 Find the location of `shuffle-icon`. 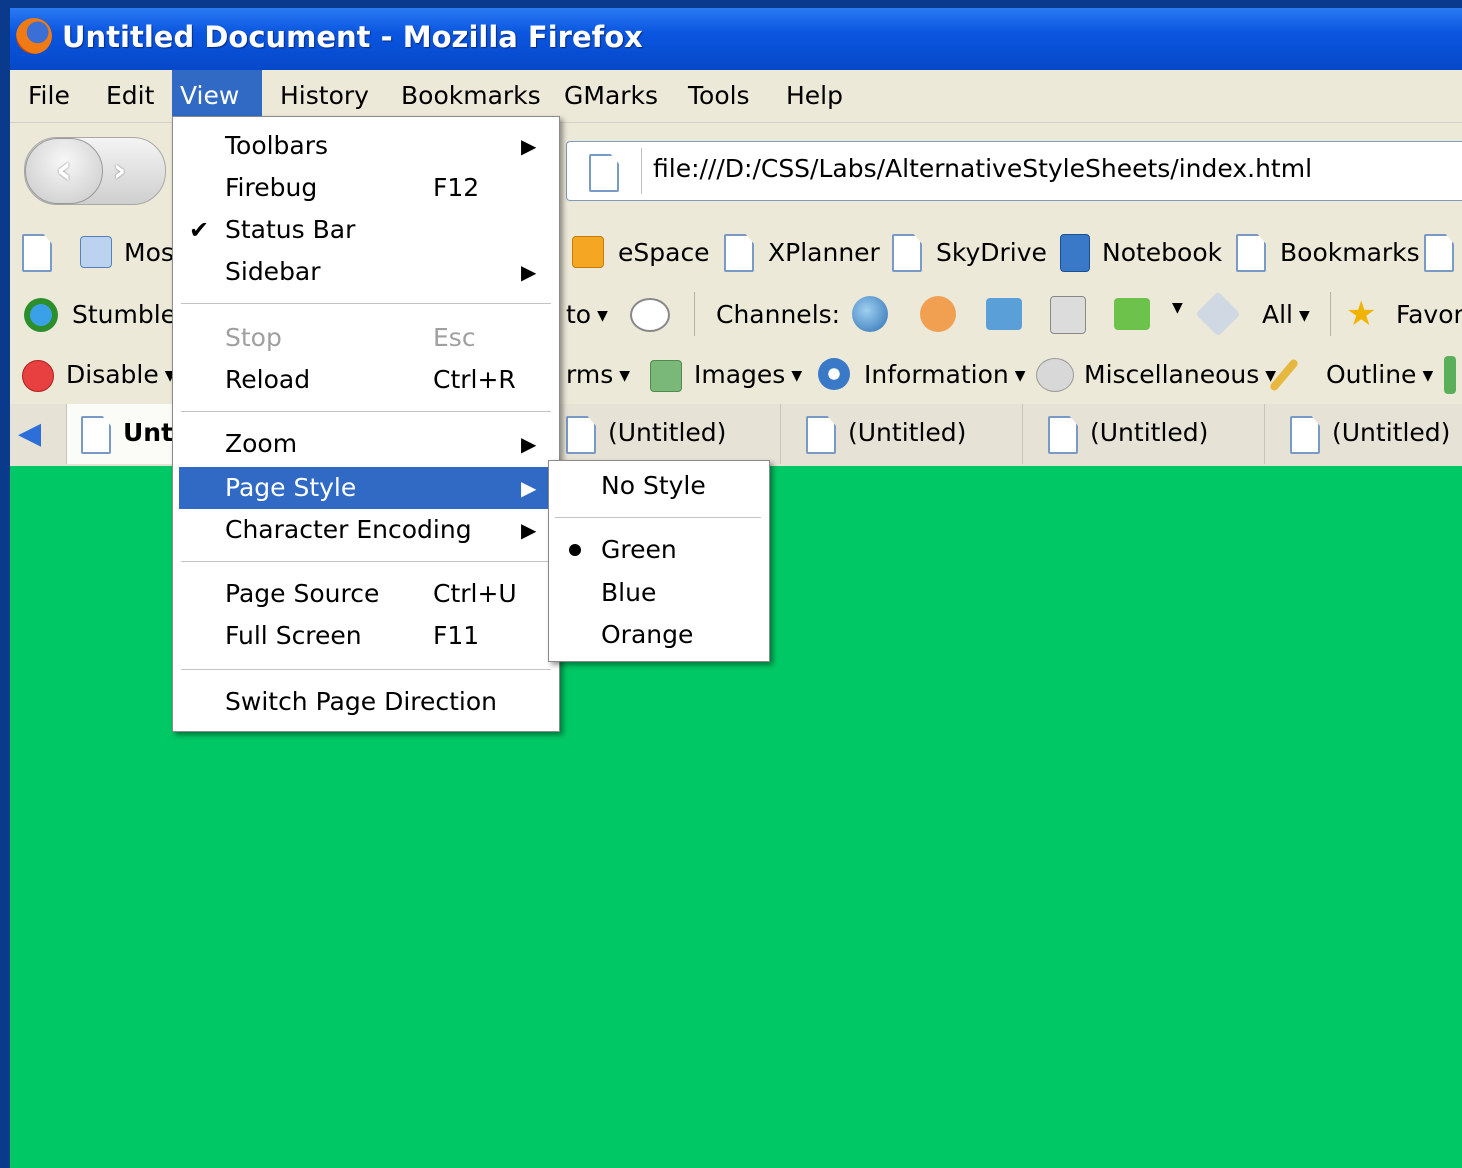

shuffle-icon is located at coordinates (1132, 314).